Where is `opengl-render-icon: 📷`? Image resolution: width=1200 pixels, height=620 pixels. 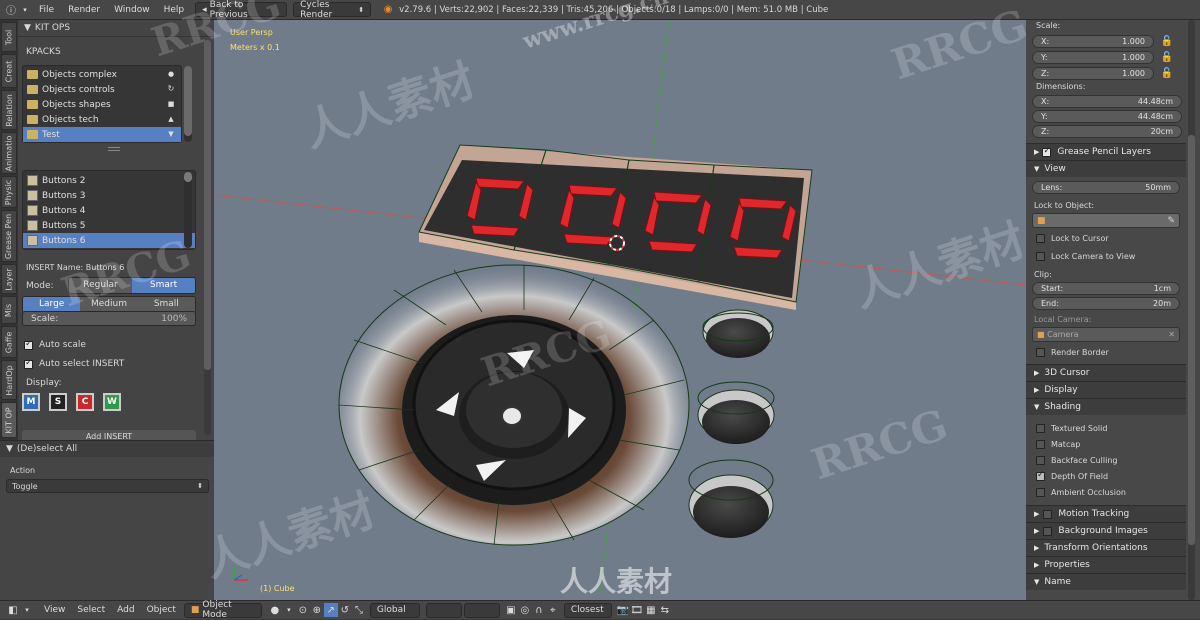 opengl-render-icon: 📷 is located at coordinates (623, 610).